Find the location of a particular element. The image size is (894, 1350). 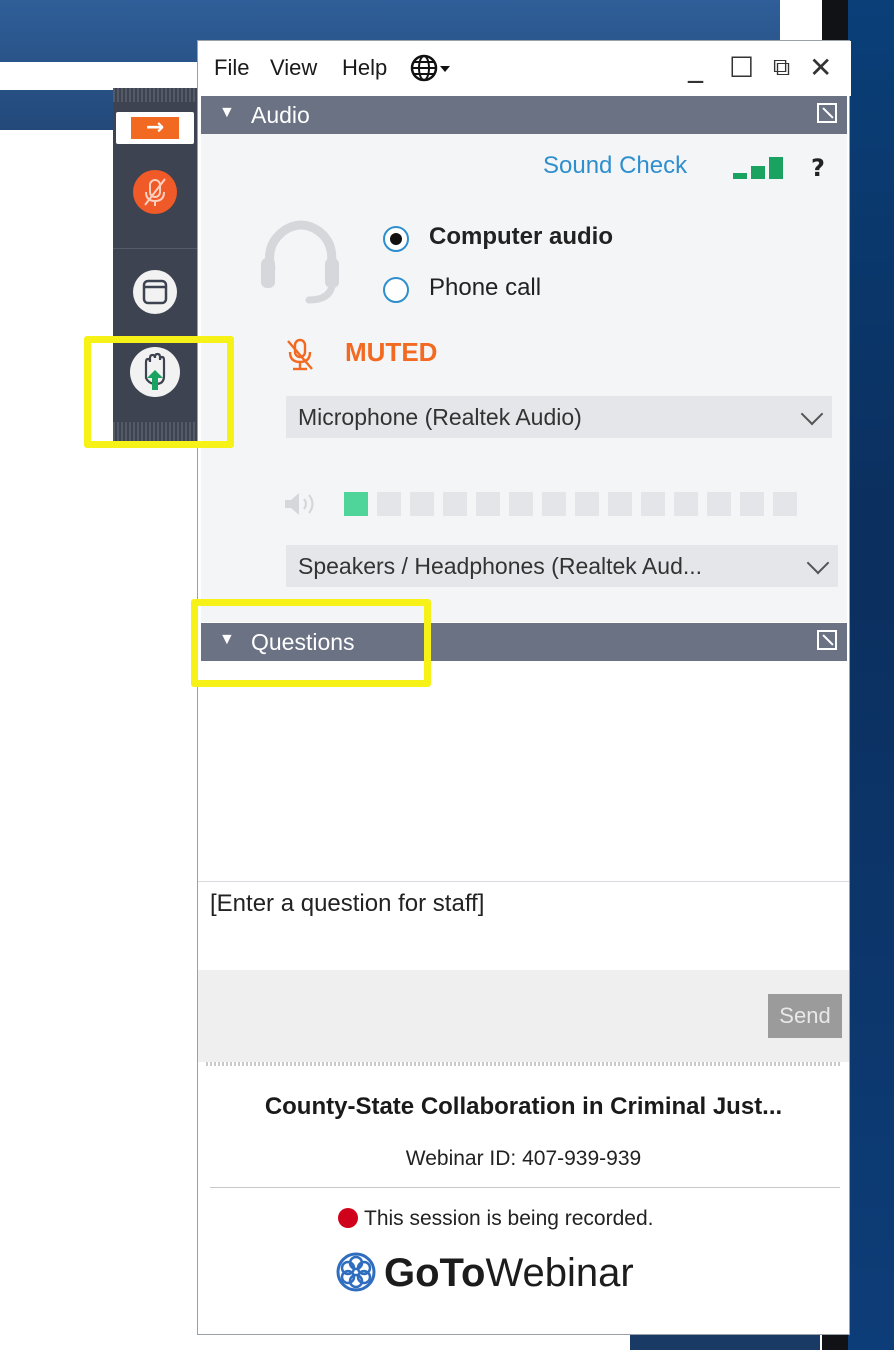

arrow-right-icon: → is located at coordinates (155, 128).